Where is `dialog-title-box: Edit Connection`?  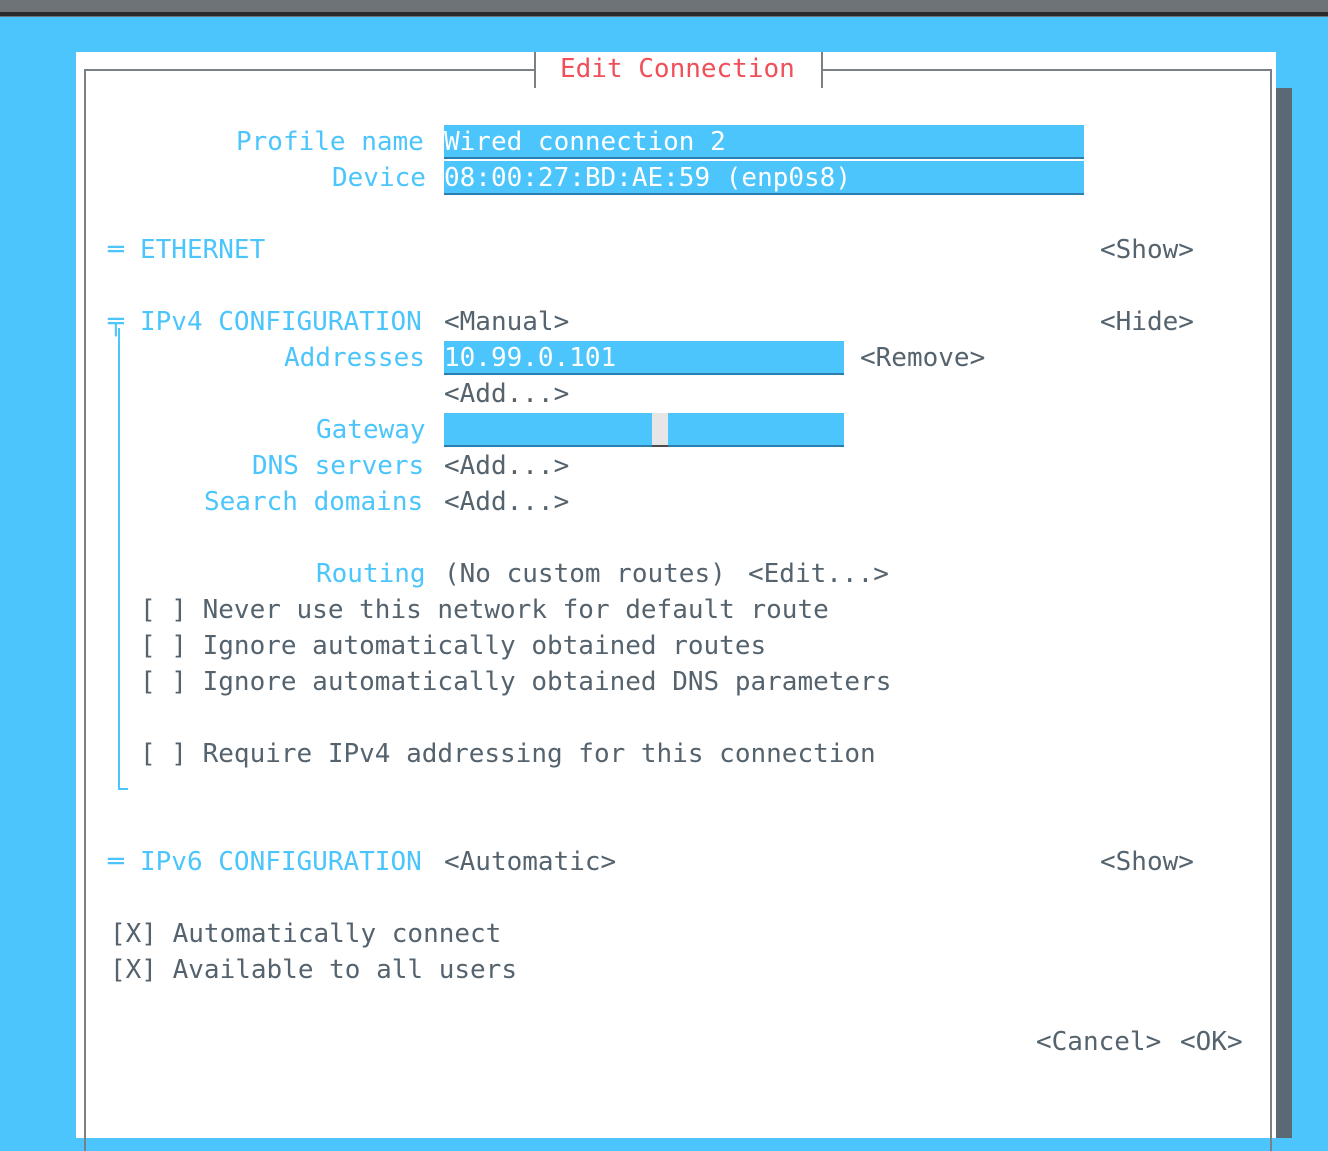
dialog-title-box: Edit Connection is located at coordinates (678, 70).